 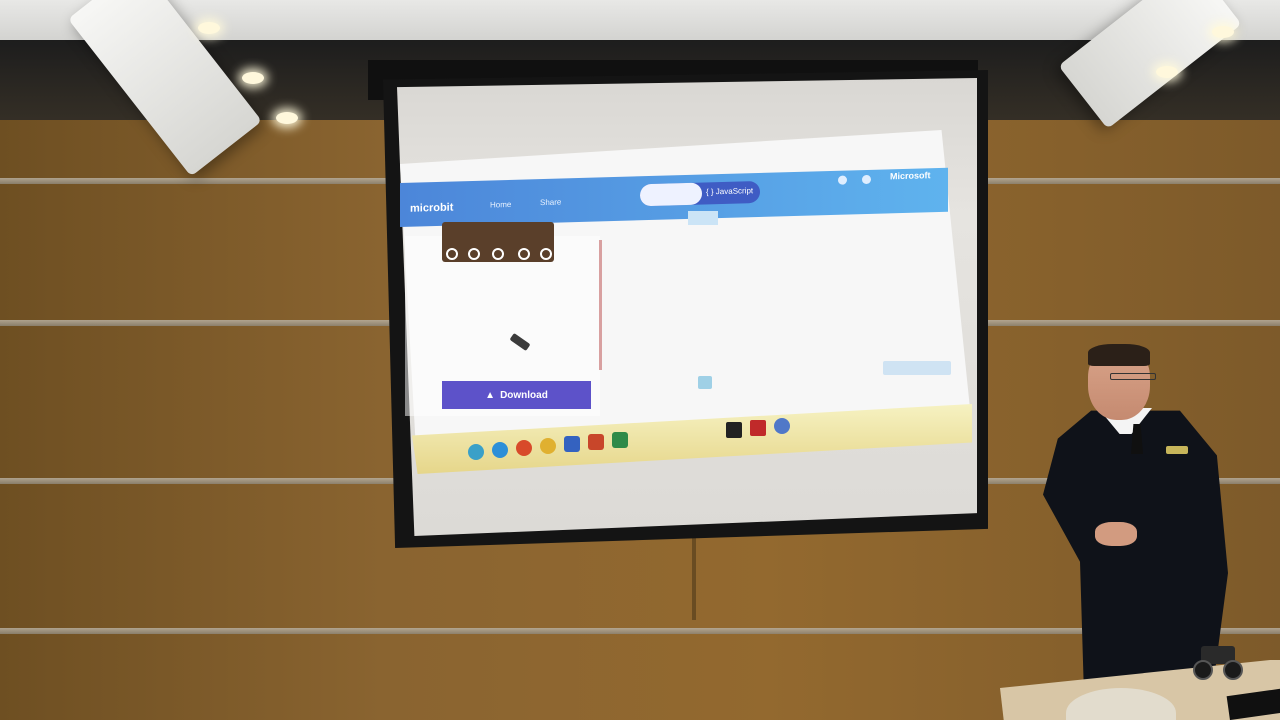 I want to click on projected-app-logo: microbit, so click(x=432, y=208).